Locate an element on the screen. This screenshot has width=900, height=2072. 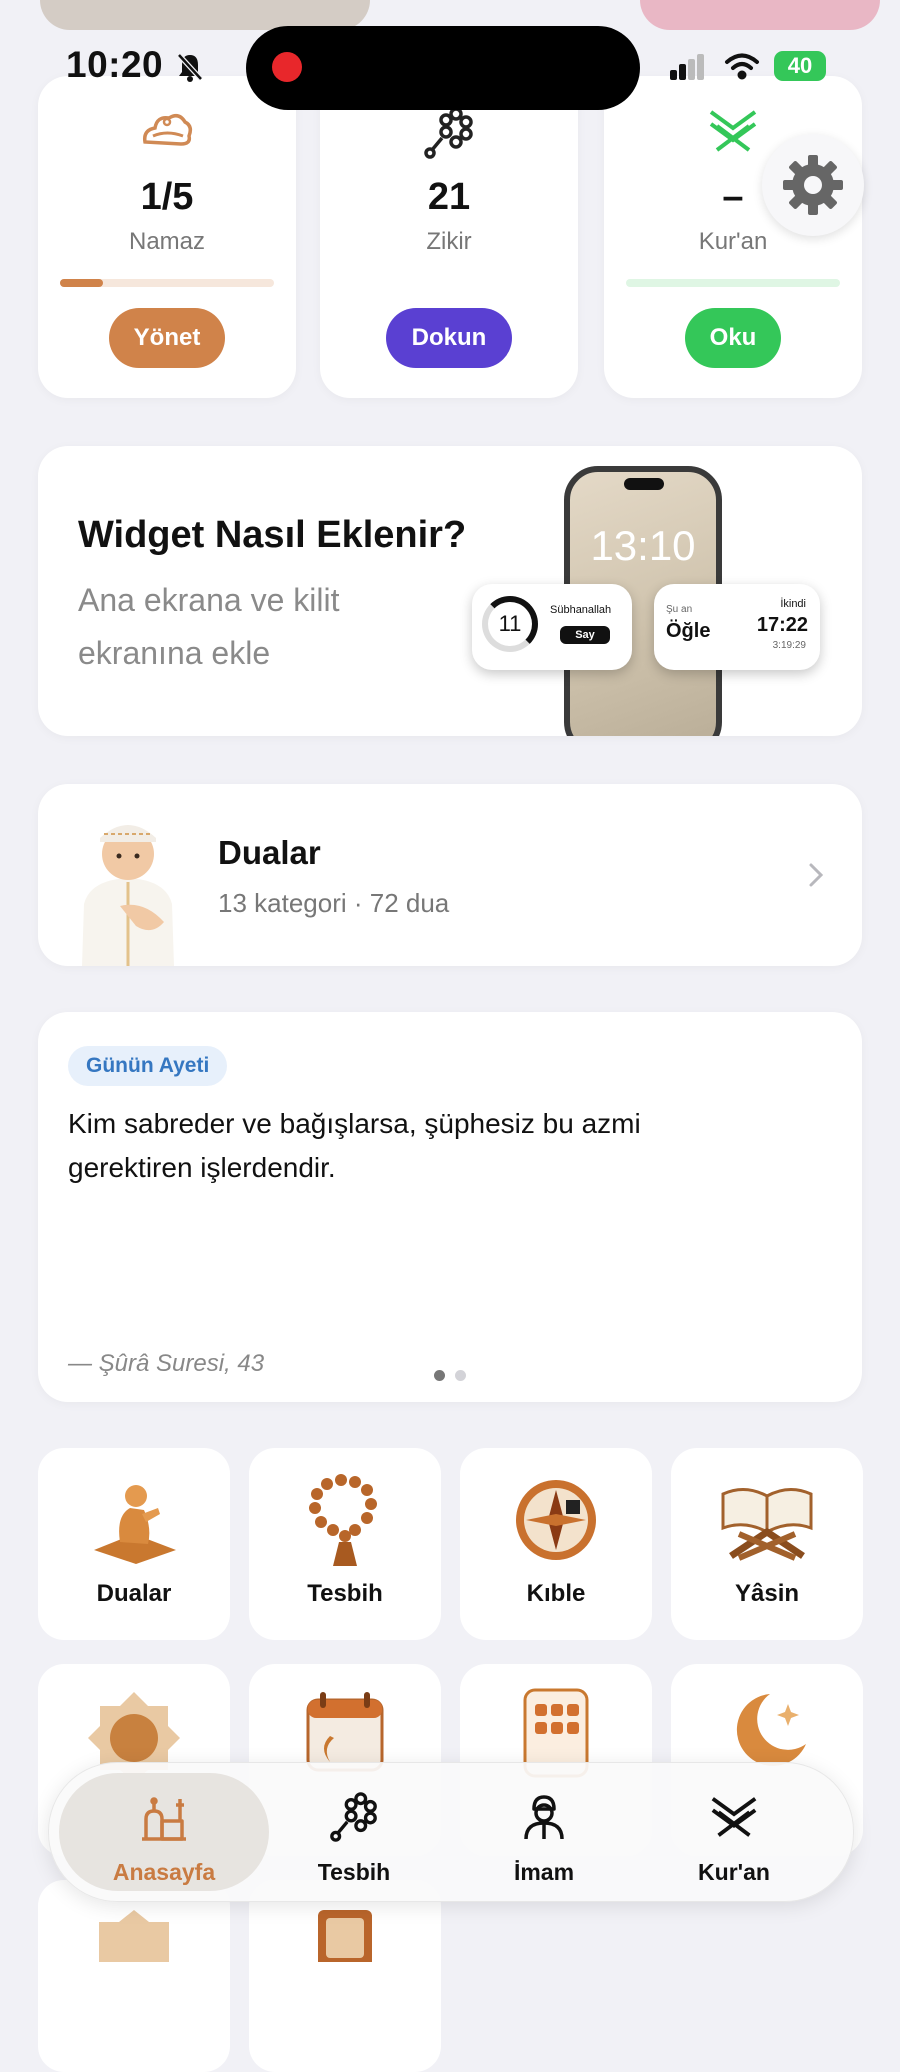
praying-figure-icon is located at coordinates (134, 1518).